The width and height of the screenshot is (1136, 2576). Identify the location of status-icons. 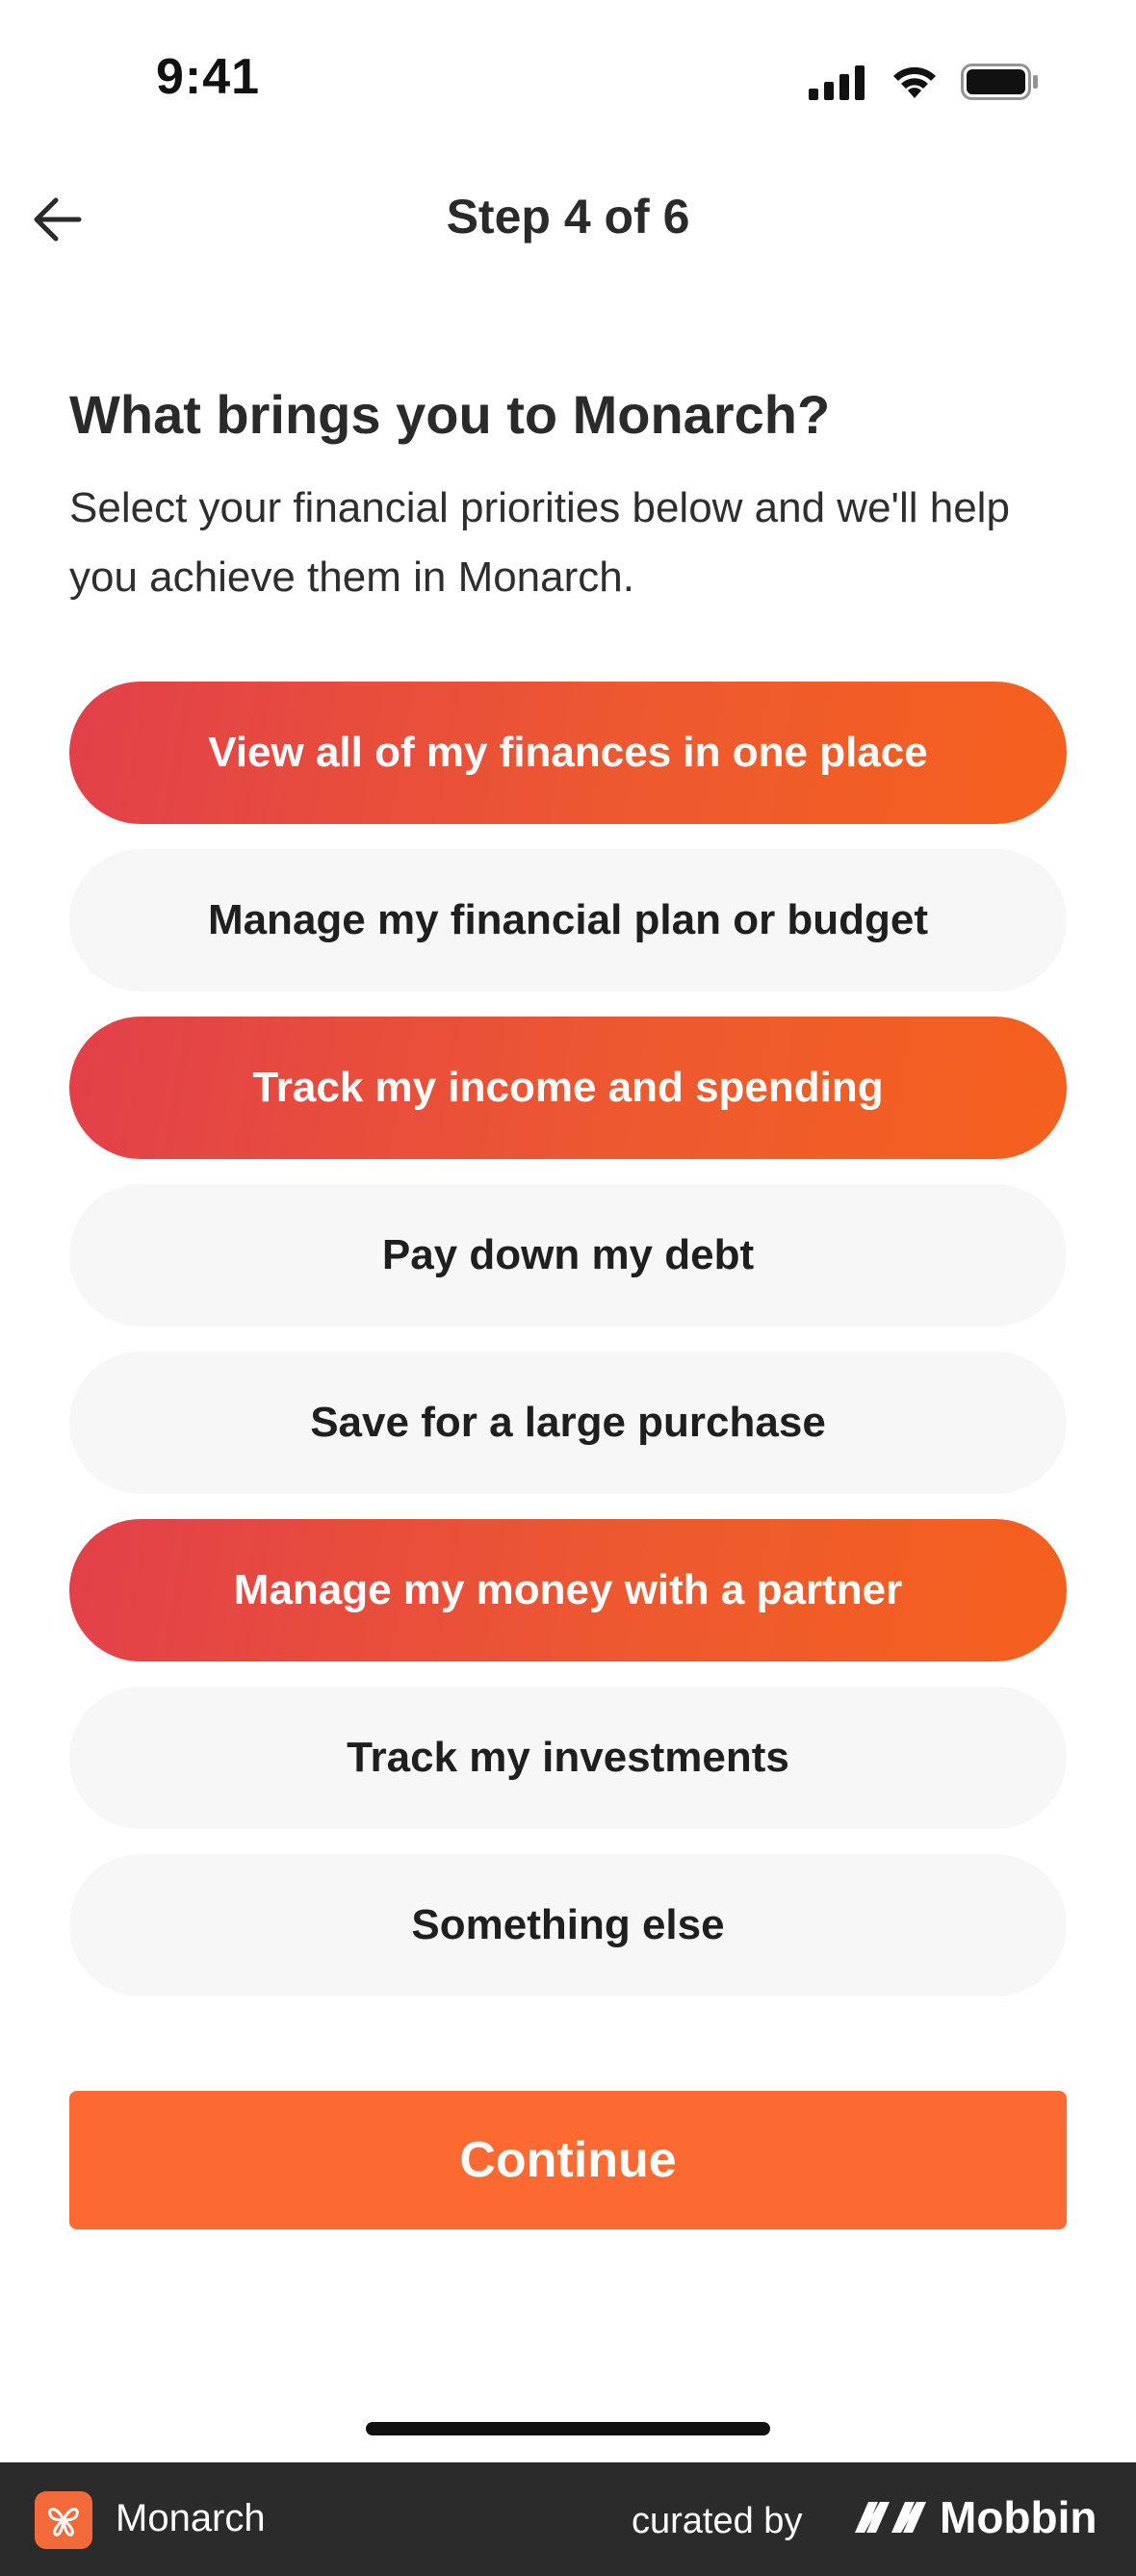
(924, 82).